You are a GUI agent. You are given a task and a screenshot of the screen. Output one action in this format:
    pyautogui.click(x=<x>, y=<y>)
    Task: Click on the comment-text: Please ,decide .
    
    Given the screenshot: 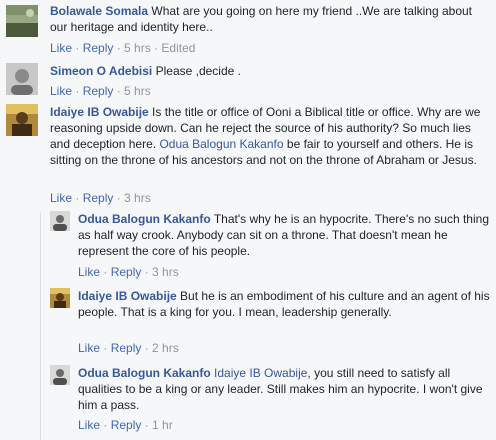 What is the action you would take?
    pyautogui.click(x=198, y=71)
    